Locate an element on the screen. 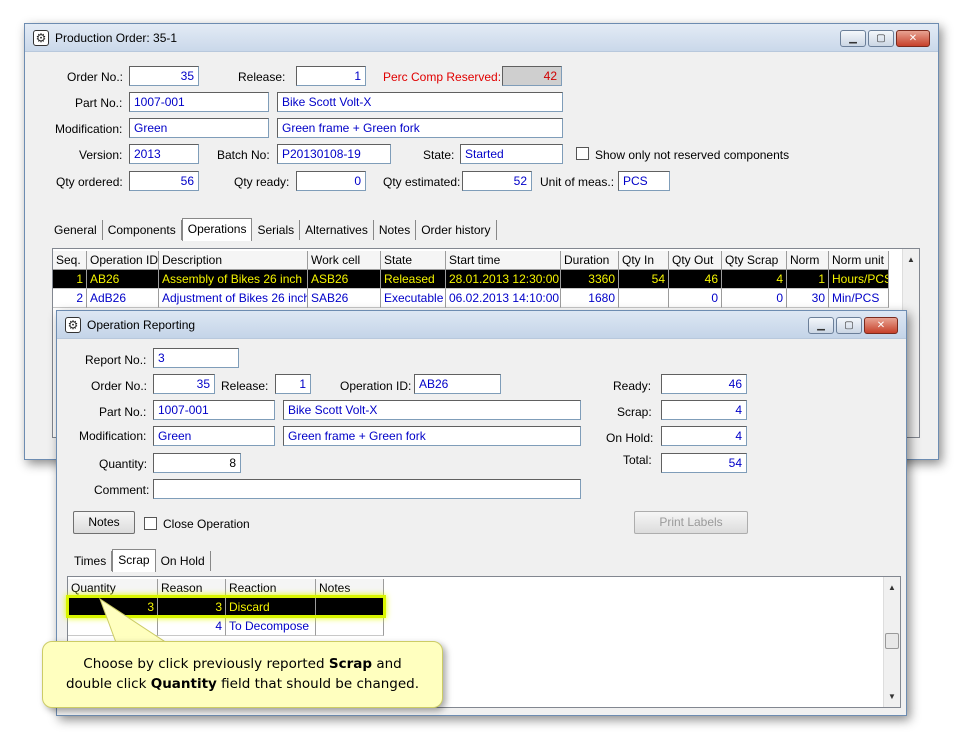  callout-text: double click is located at coordinates (108, 684).